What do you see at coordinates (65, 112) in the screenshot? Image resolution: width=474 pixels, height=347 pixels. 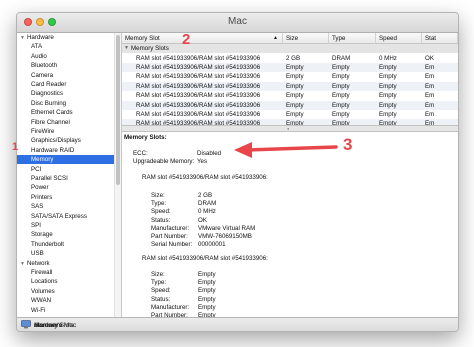 I see `sidebar-item-ethernet-cards: Ethernet Cards` at bounding box center [65, 112].